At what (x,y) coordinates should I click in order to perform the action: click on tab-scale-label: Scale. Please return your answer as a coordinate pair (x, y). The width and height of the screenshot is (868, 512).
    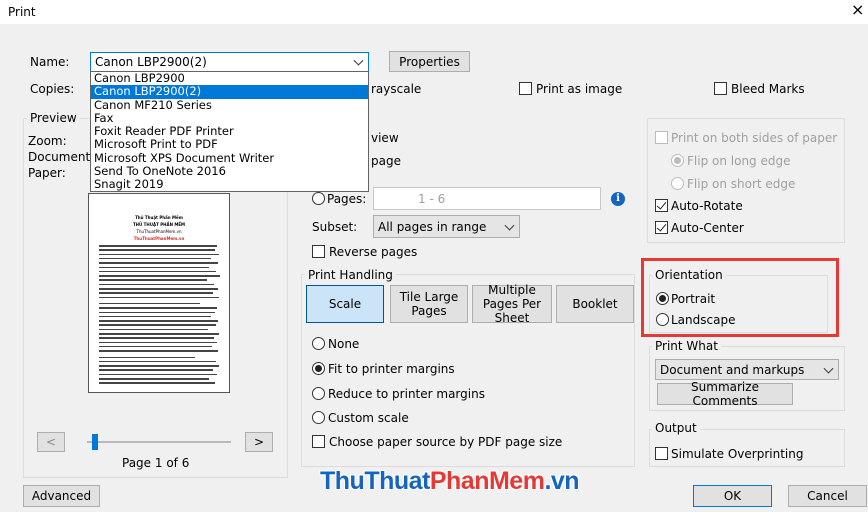
    Looking at the image, I should click on (345, 304).